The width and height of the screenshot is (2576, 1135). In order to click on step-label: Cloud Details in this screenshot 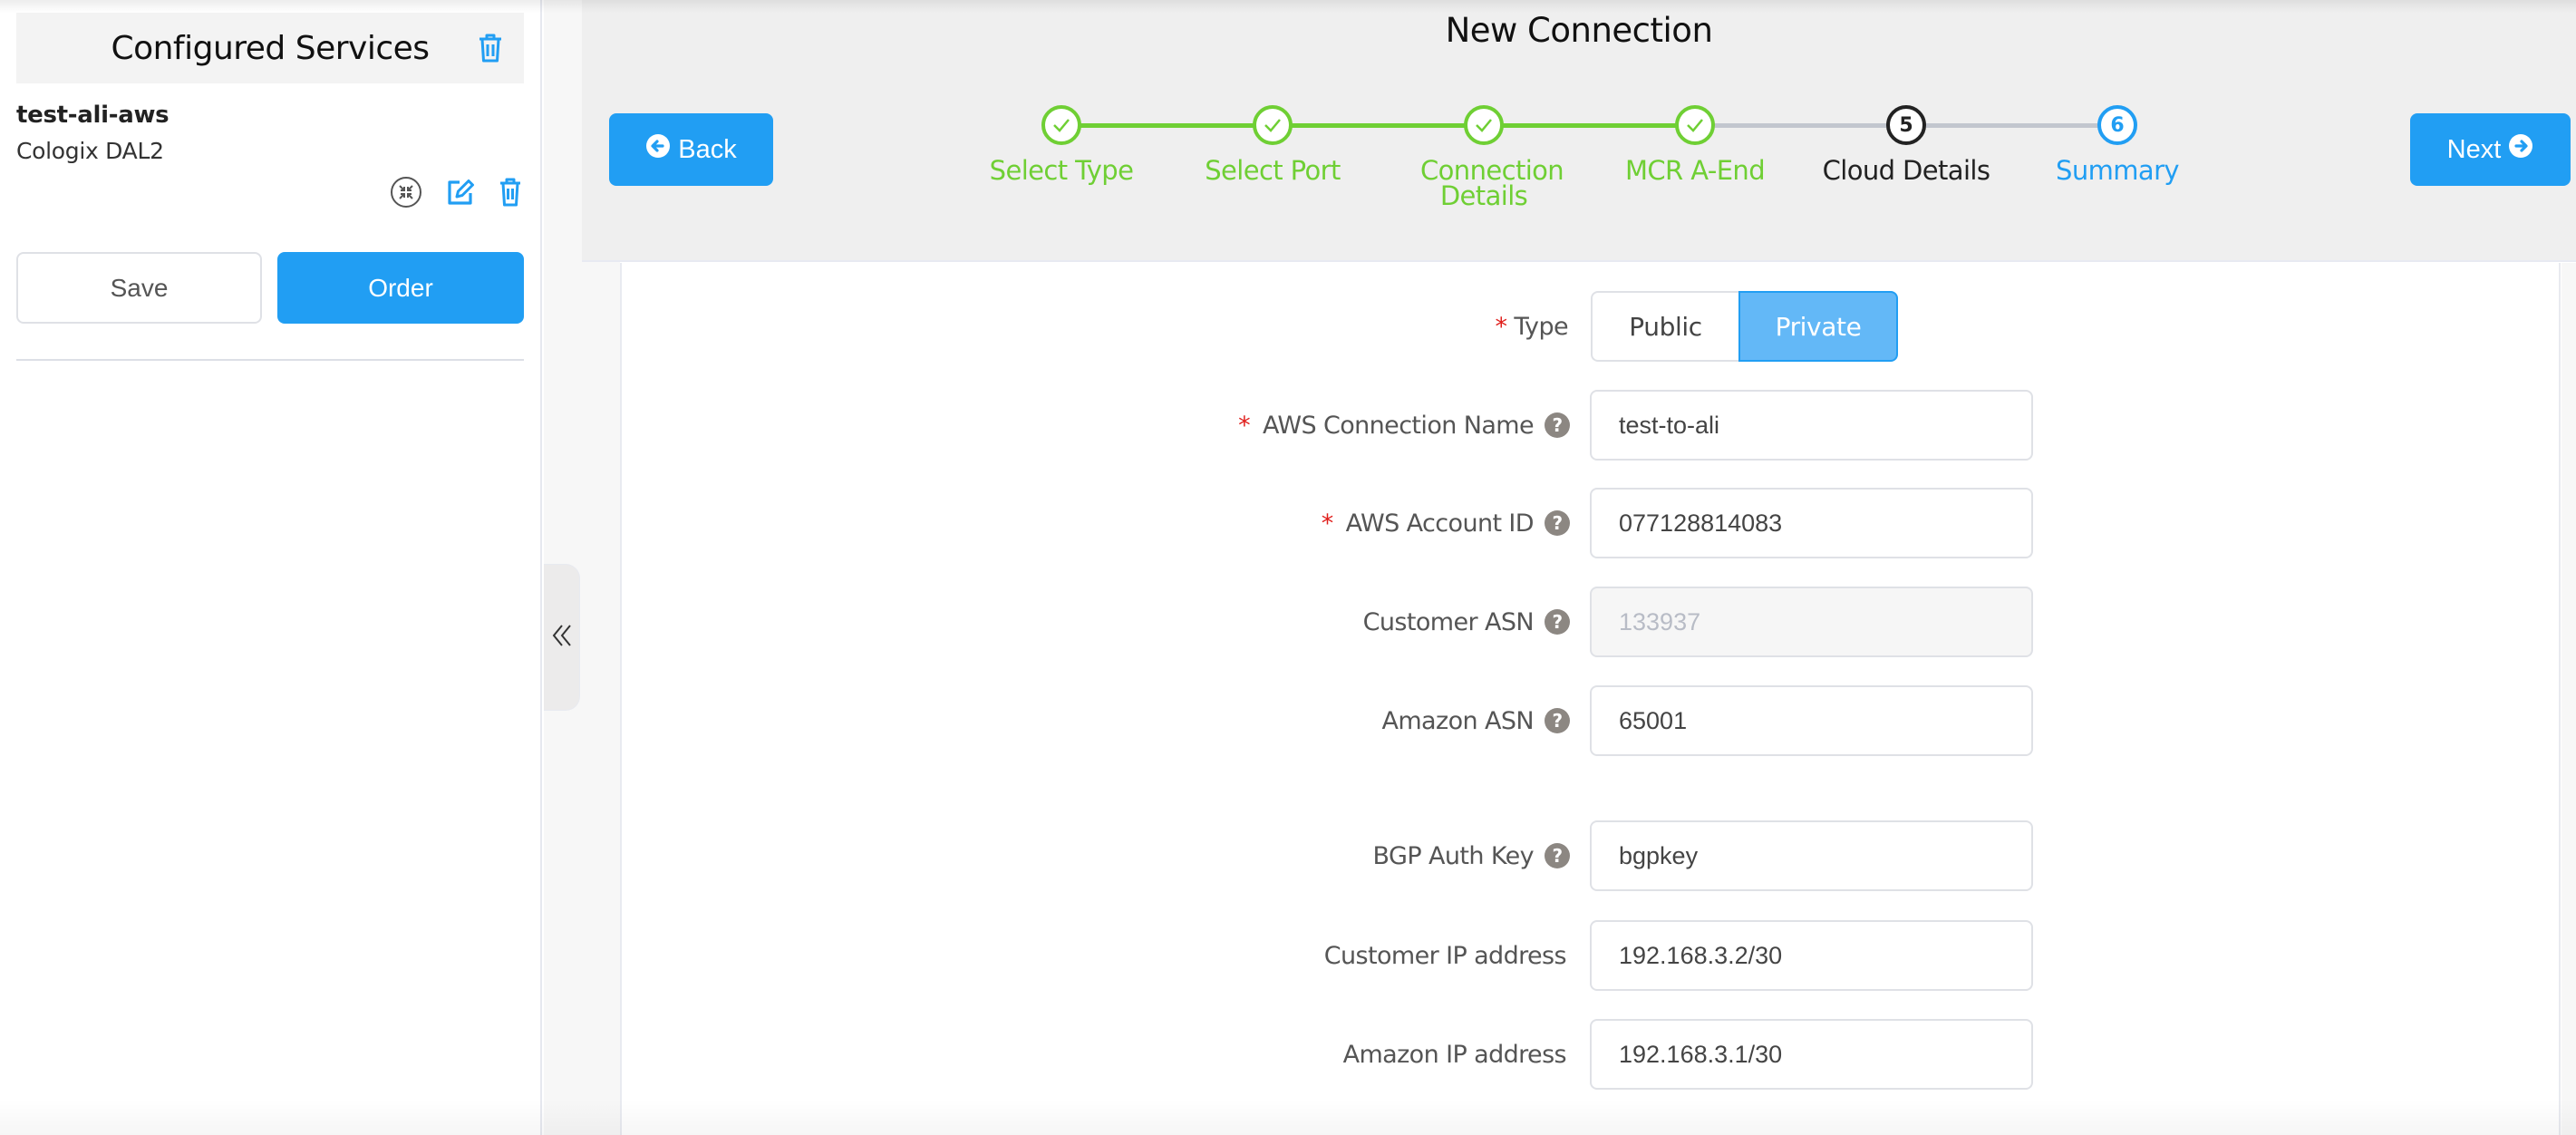, I will do `click(1906, 170)`.